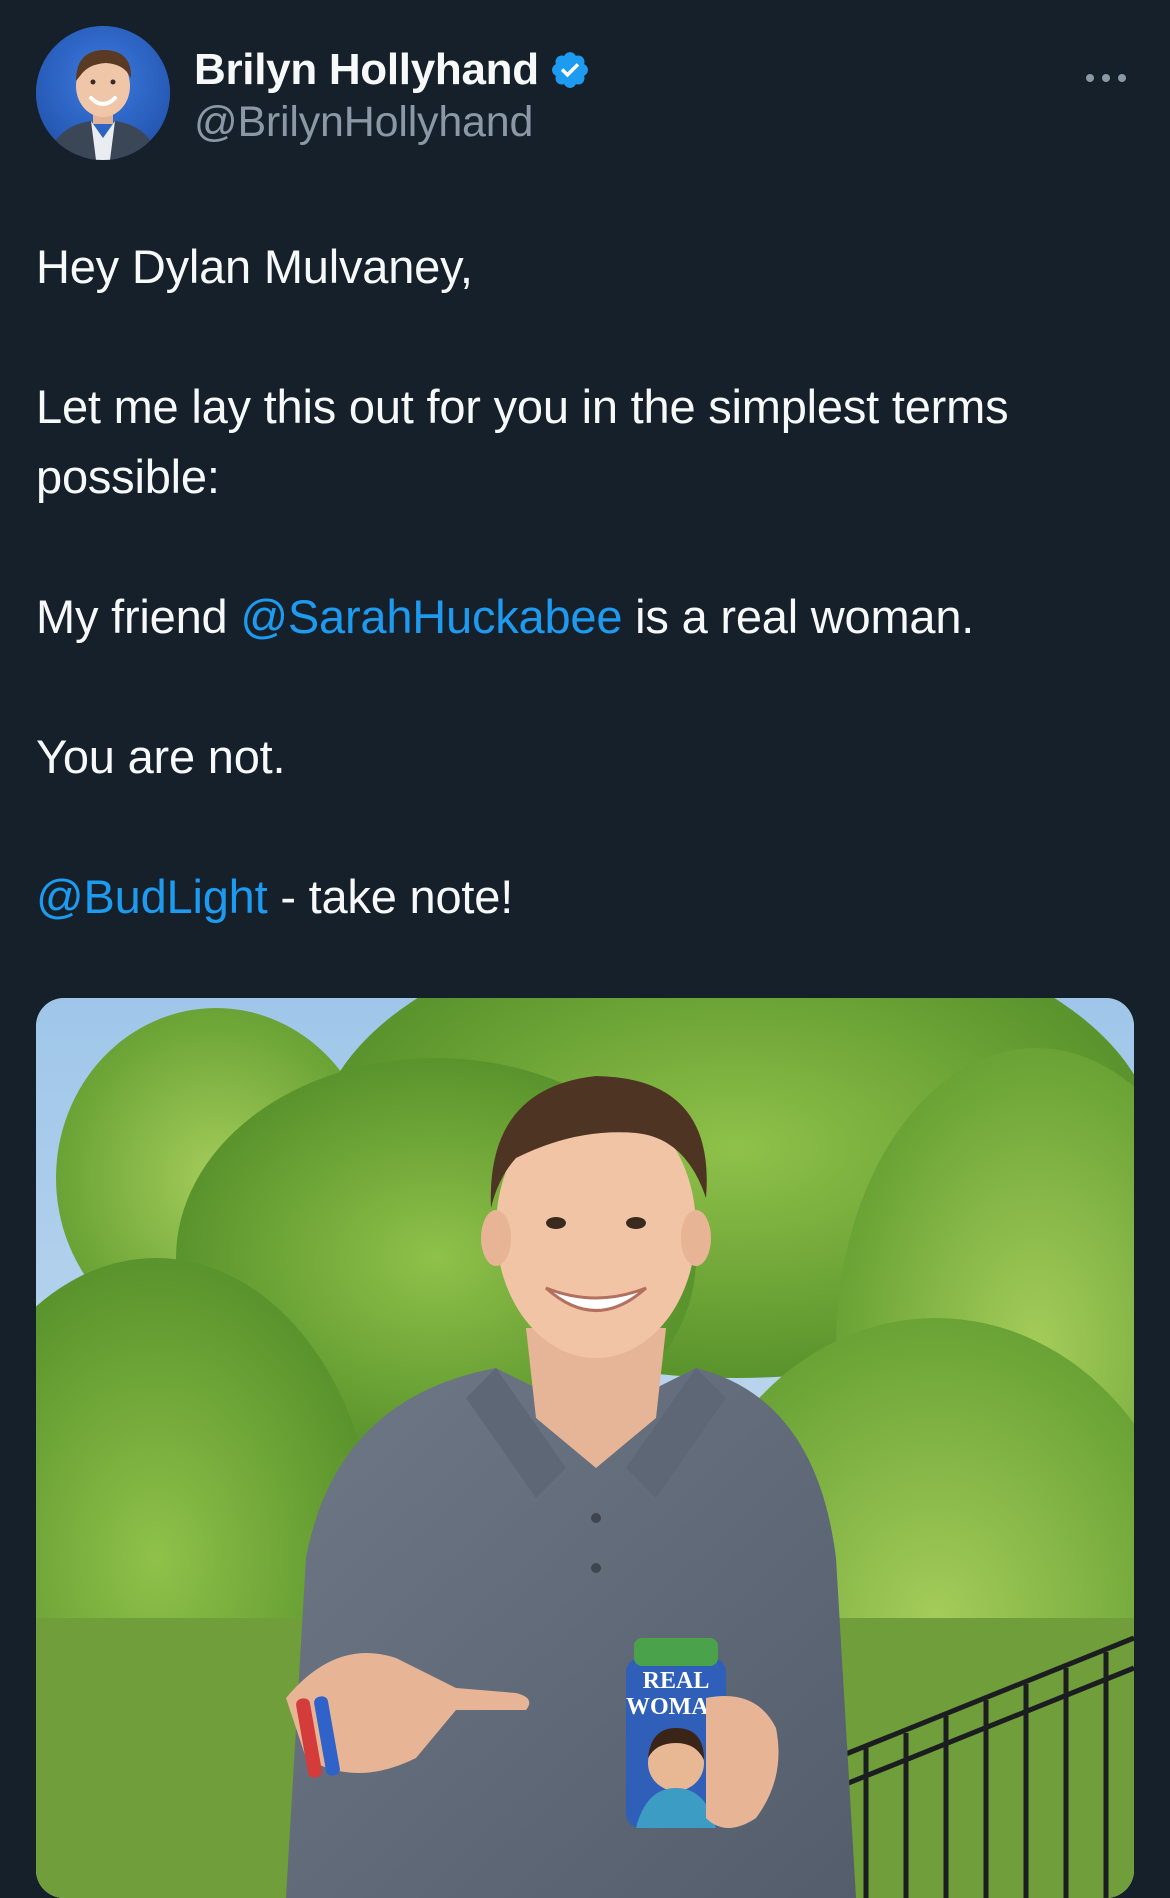 The image size is (1170, 1898). Describe the element at coordinates (586, 897) in the screenshot. I see `tweet-line-5: @BudLight - take note!` at that location.